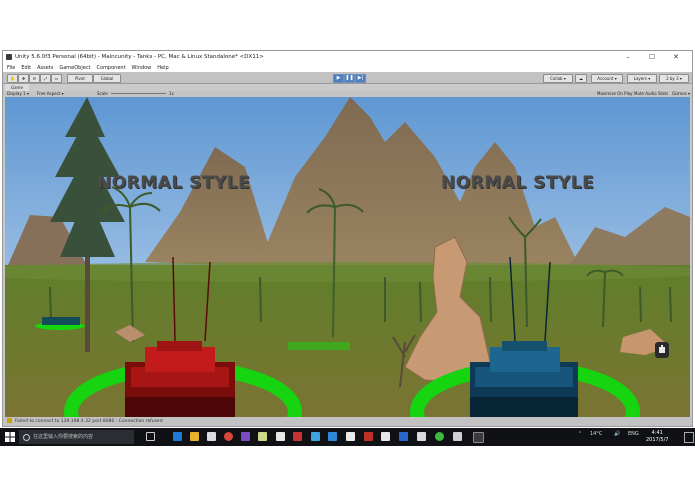 This screenshot has height=494, width=695. Describe the element at coordinates (315, 436) in the screenshot. I see `paint-icon` at that location.